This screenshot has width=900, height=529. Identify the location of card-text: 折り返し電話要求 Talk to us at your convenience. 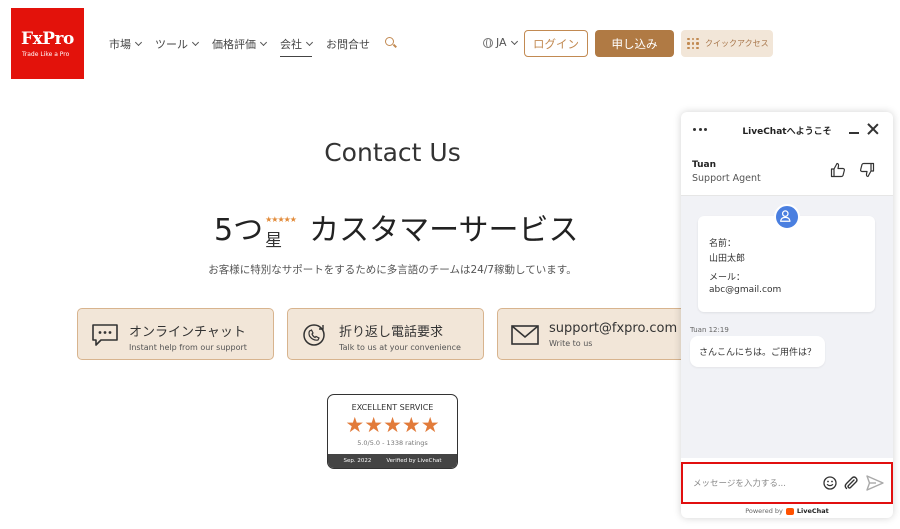
(400, 336).